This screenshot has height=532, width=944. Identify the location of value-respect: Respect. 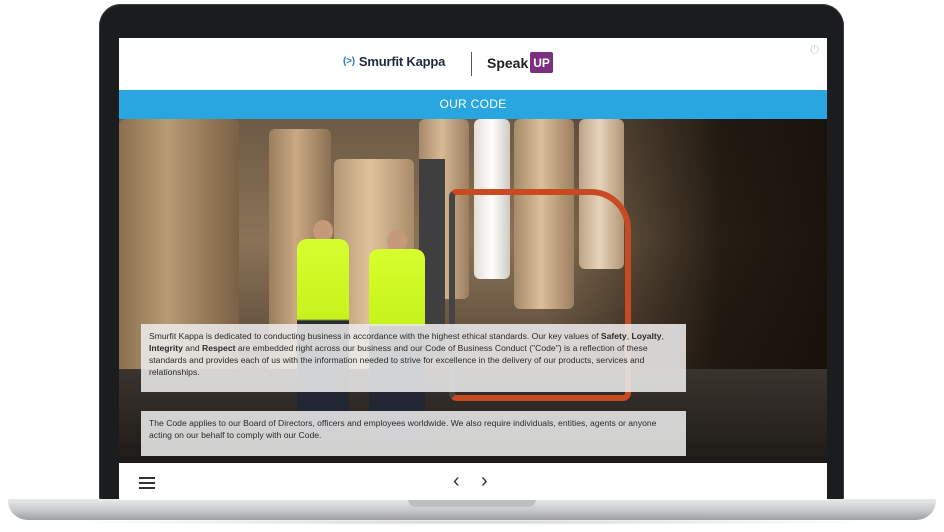
(219, 348).